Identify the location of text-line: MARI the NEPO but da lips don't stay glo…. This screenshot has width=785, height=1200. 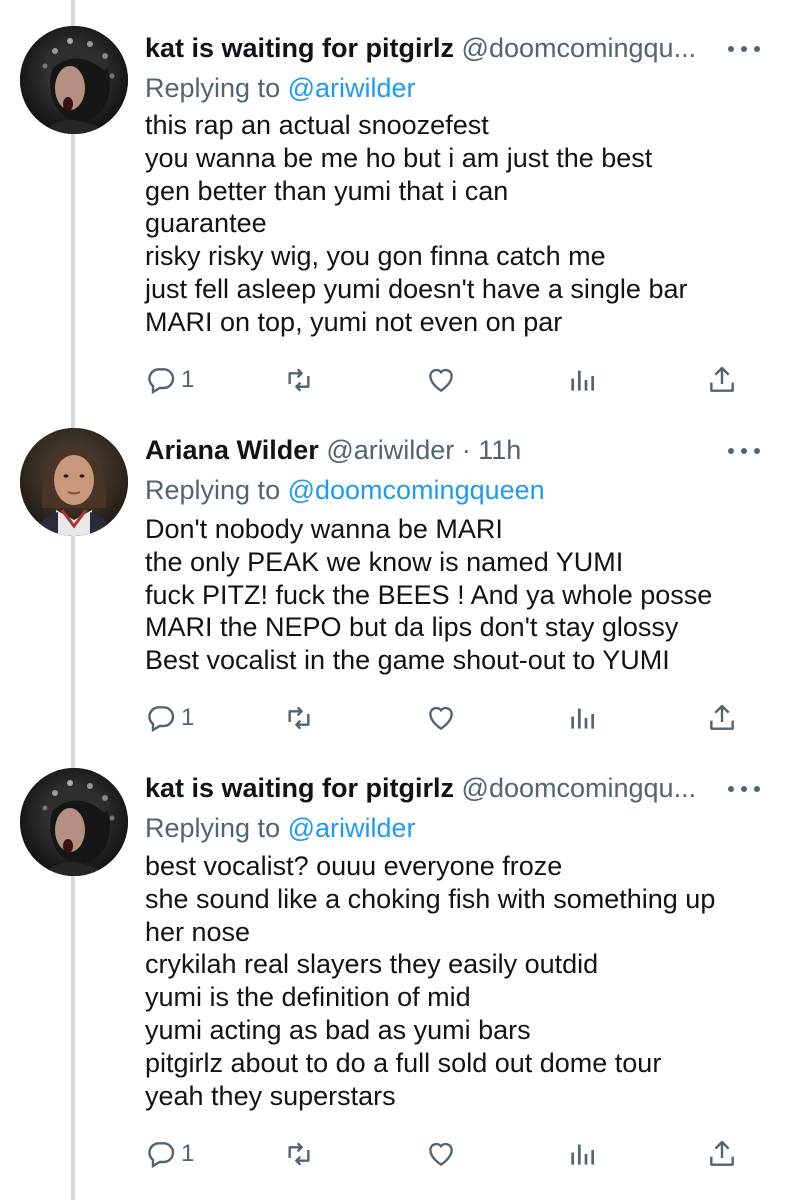
(412, 627).